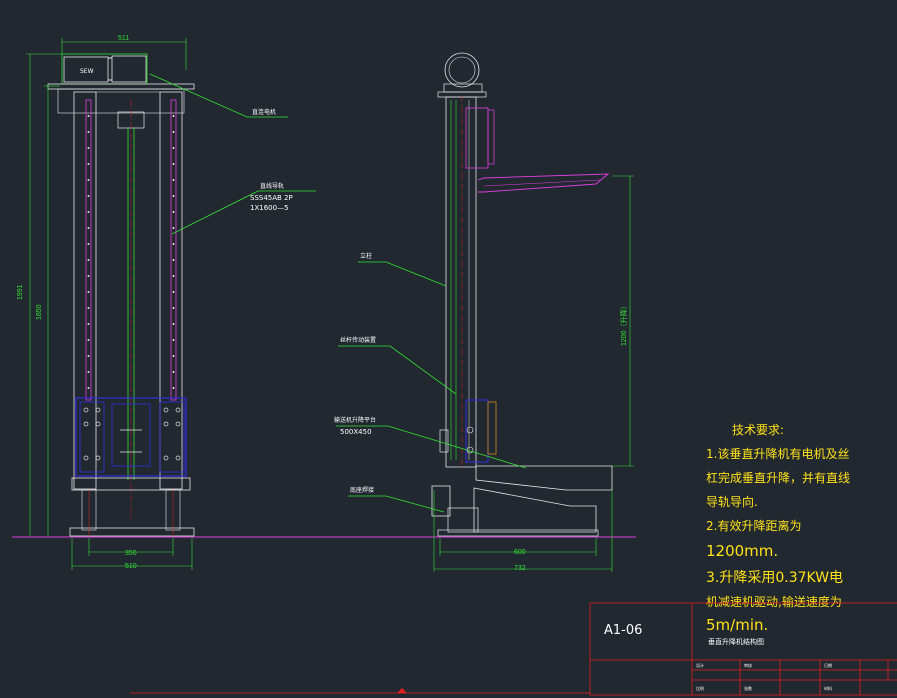 The width and height of the screenshot is (897, 698). What do you see at coordinates (121, 86) in the screenshot?
I see `top-plate` at bounding box center [121, 86].